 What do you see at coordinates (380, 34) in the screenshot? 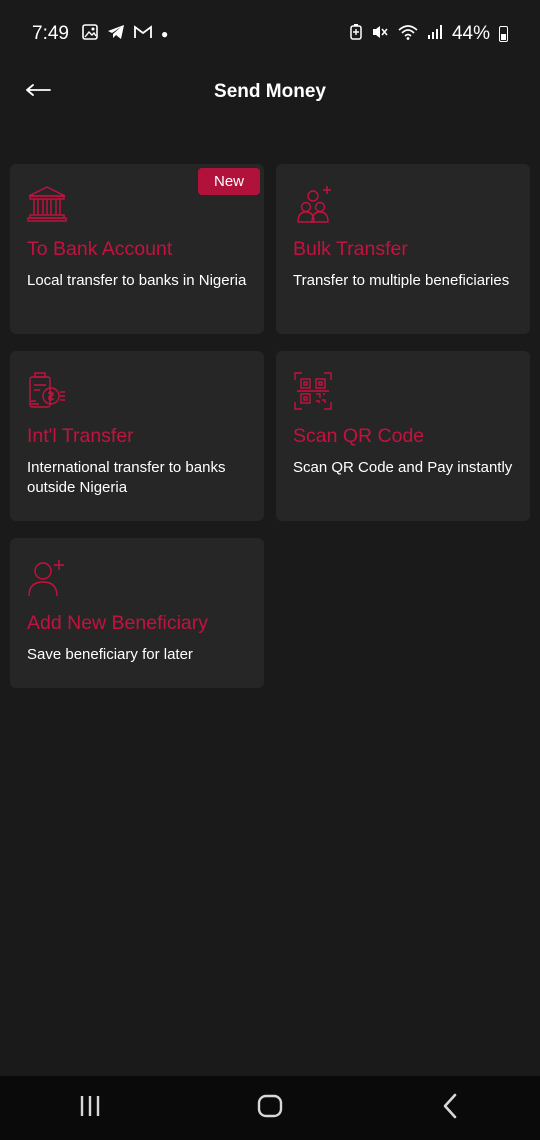
I see `mute-icon` at bounding box center [380, 34].